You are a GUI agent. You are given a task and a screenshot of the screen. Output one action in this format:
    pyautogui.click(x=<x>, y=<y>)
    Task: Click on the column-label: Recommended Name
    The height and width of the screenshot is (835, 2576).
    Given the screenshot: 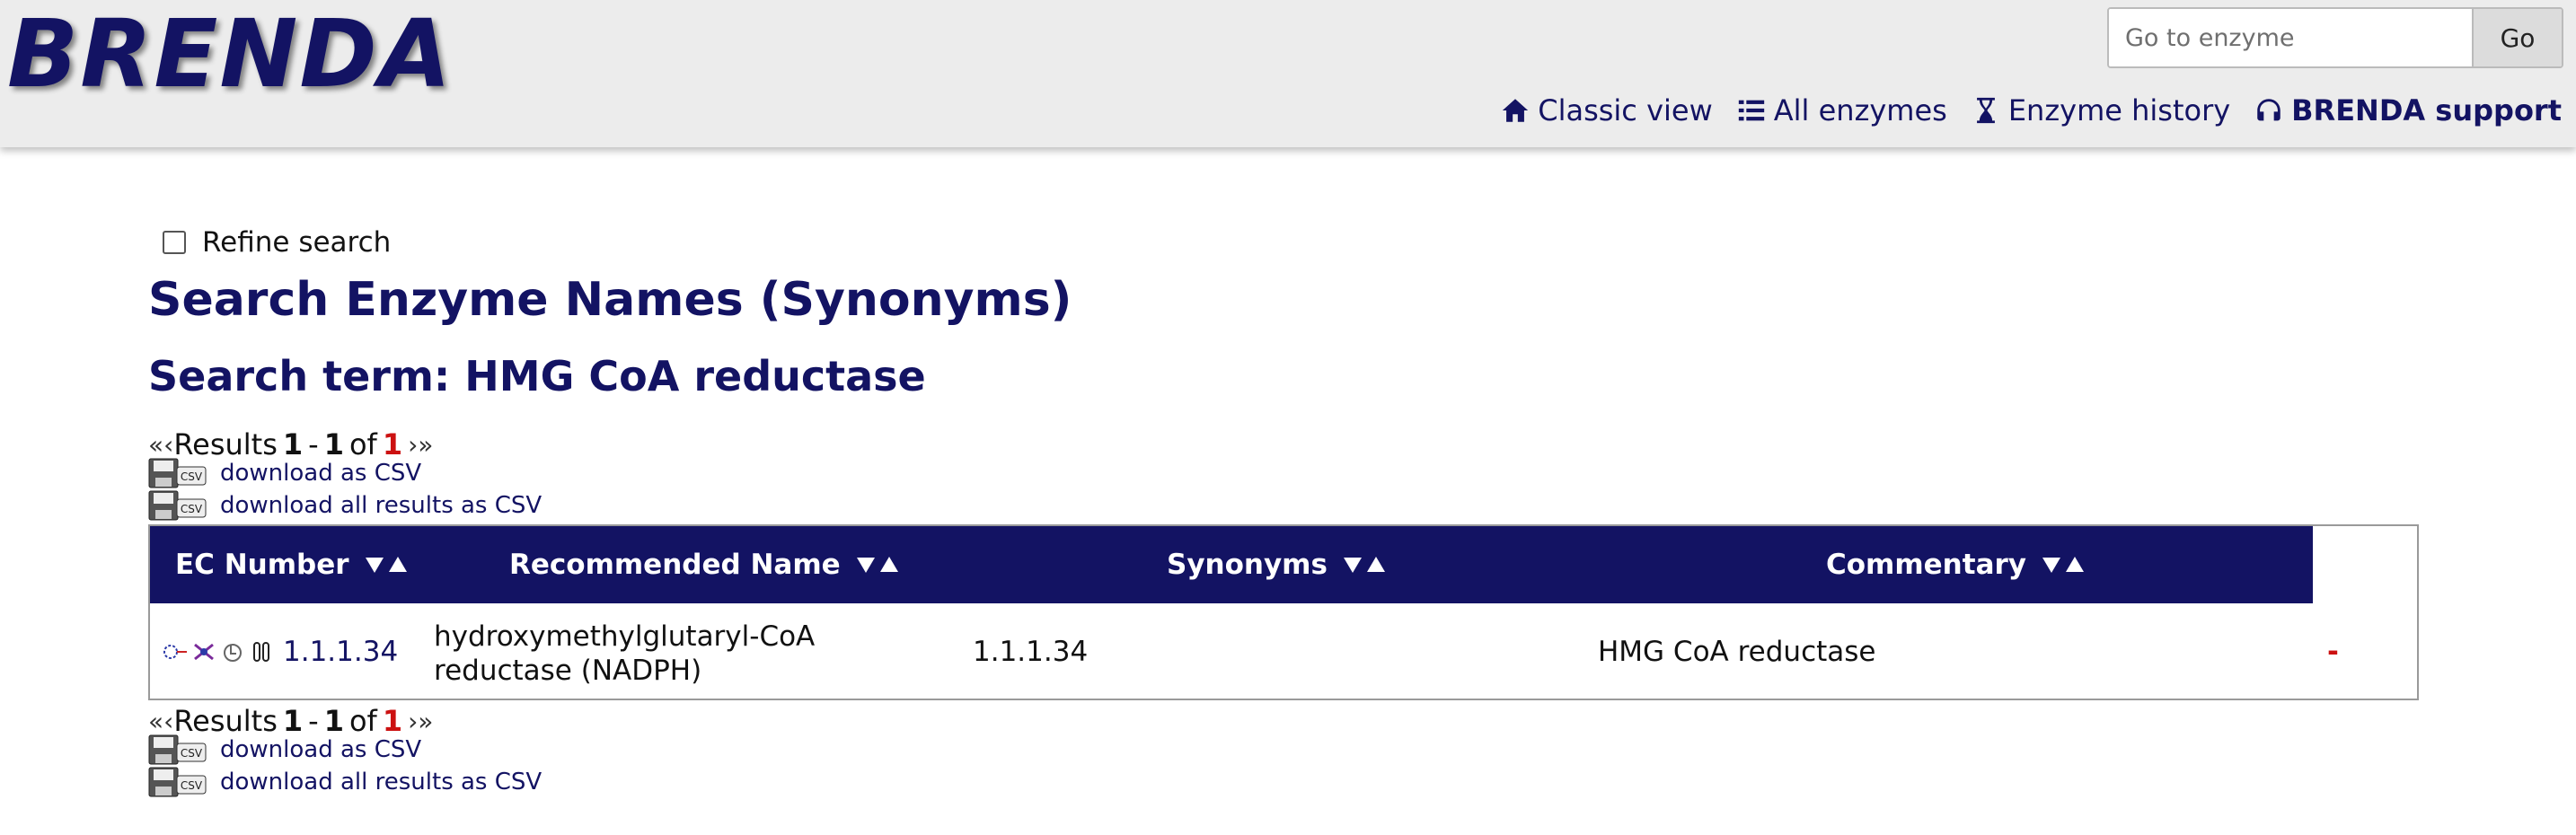 What is the action you would take?
    pyautogui.click(x=675, y=565)
    